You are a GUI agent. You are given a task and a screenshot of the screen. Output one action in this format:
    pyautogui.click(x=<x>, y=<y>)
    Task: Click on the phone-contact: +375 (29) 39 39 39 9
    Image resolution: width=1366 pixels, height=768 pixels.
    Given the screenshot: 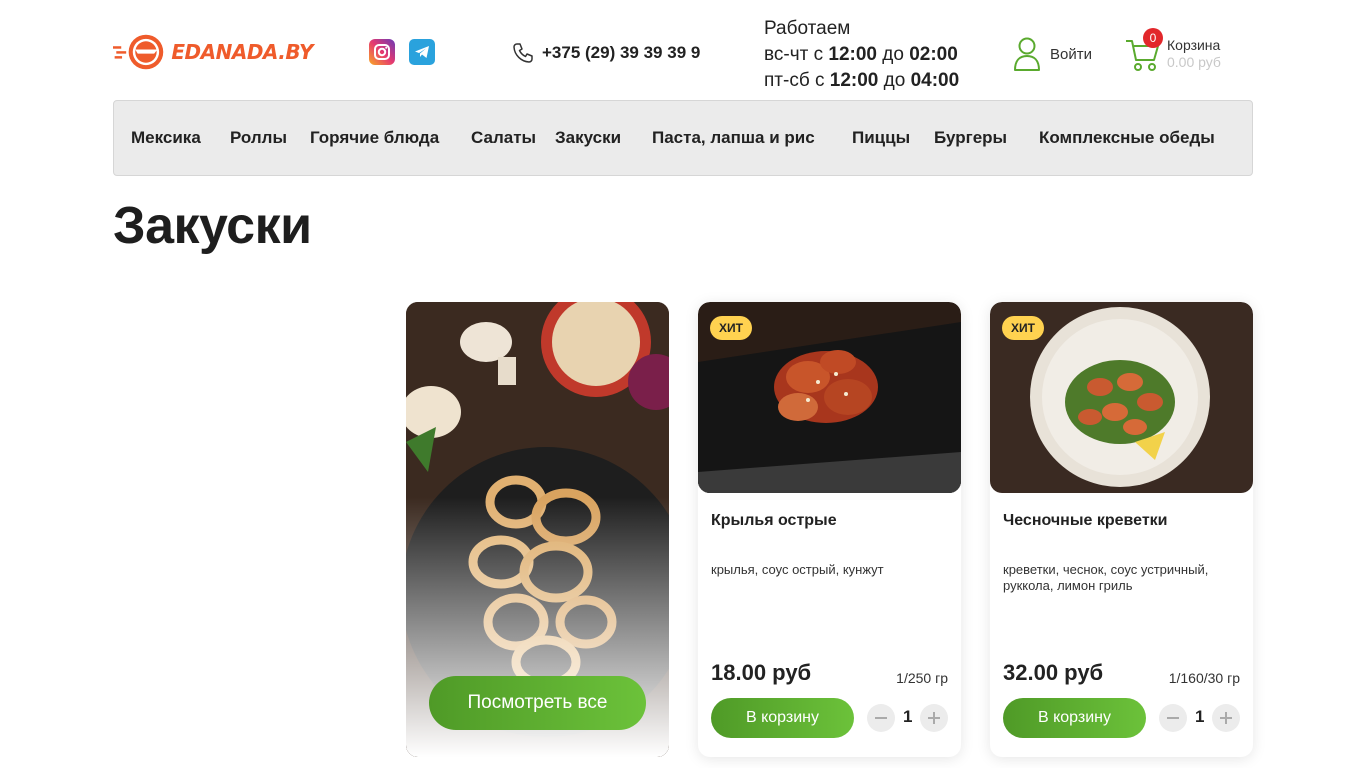 What is the action you would take?
    pyautogui.click(x=606, y=53)
    